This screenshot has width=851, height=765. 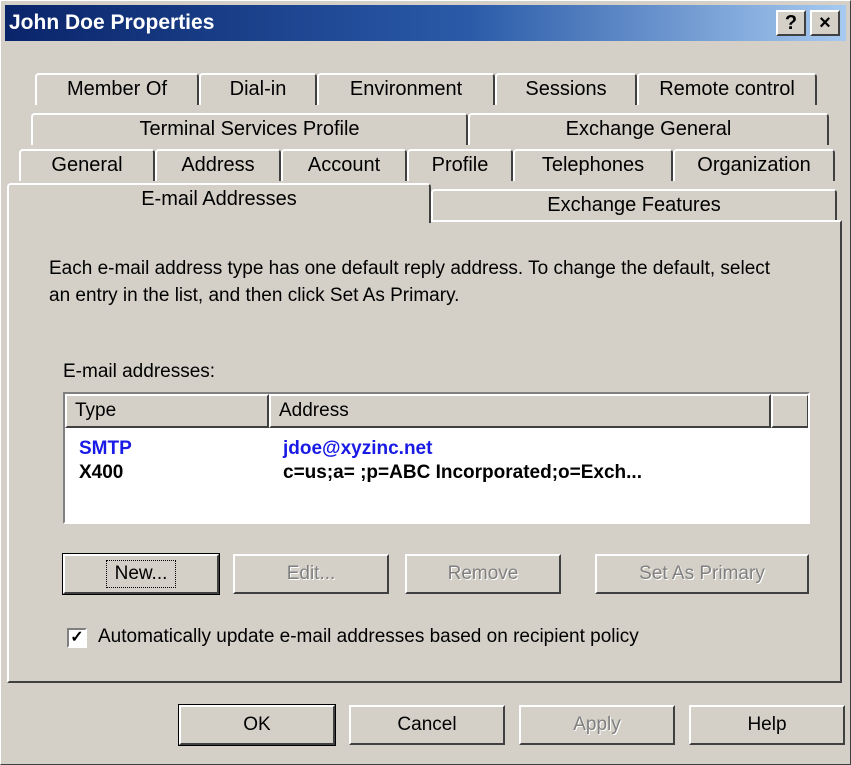 I want to click on tab-terminal-services-profile: Terminal Services Profile, so click(x=249, y=129).